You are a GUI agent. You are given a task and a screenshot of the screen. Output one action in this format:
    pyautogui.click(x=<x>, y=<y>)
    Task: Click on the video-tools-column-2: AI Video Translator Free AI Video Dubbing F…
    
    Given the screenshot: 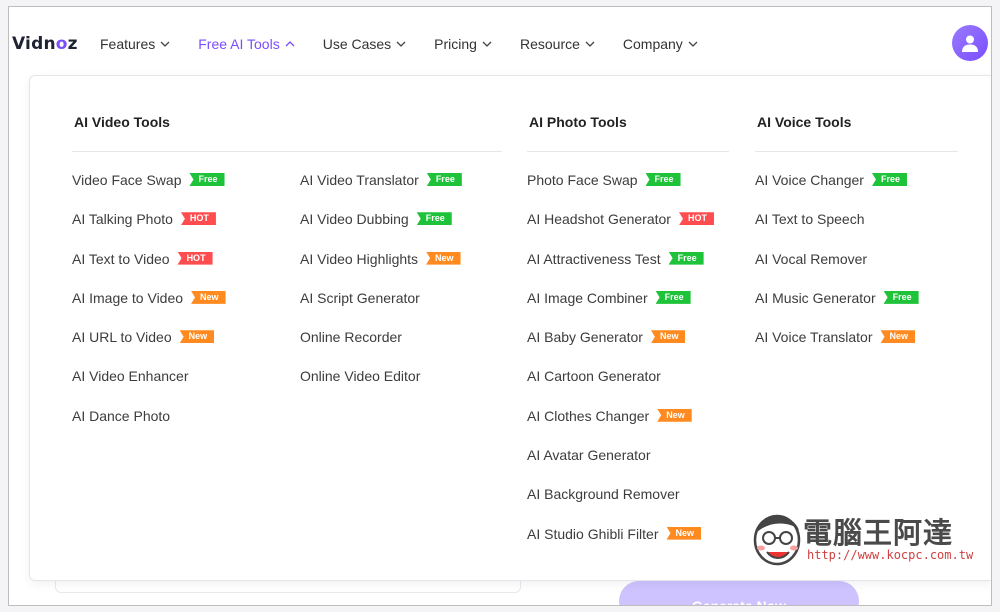 What is the action you would take?
    pyautogui.click(x=381, y=290)
    